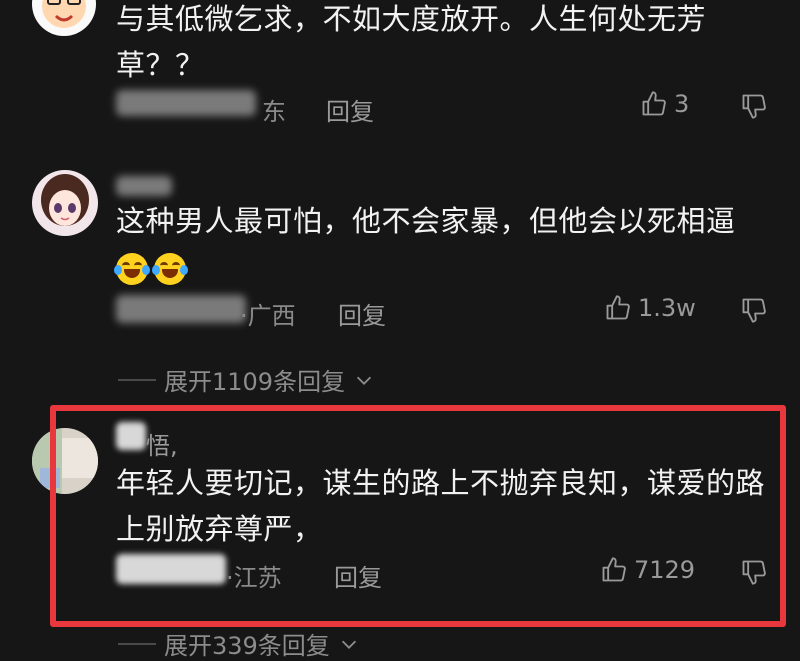 This screenshot has height=661, width=800. I want to click on like-button: 1.3w, so click(650, 308).